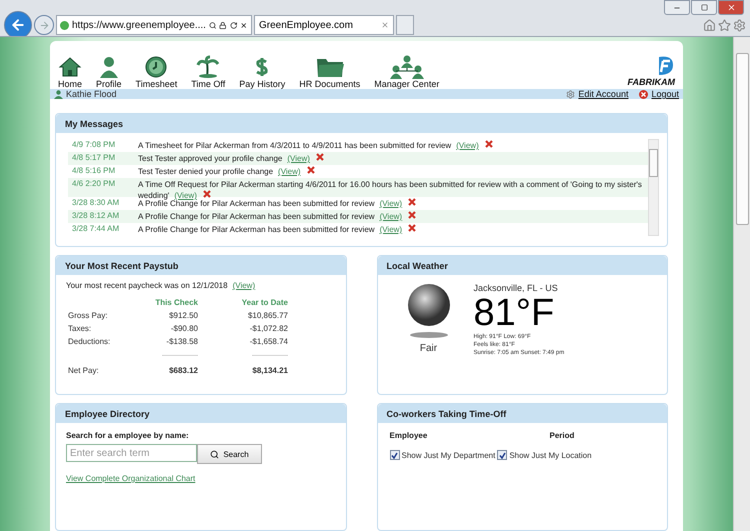  Describe the element at coordinates (709, 25) in the screenshot. I see `home-icon` at that location.